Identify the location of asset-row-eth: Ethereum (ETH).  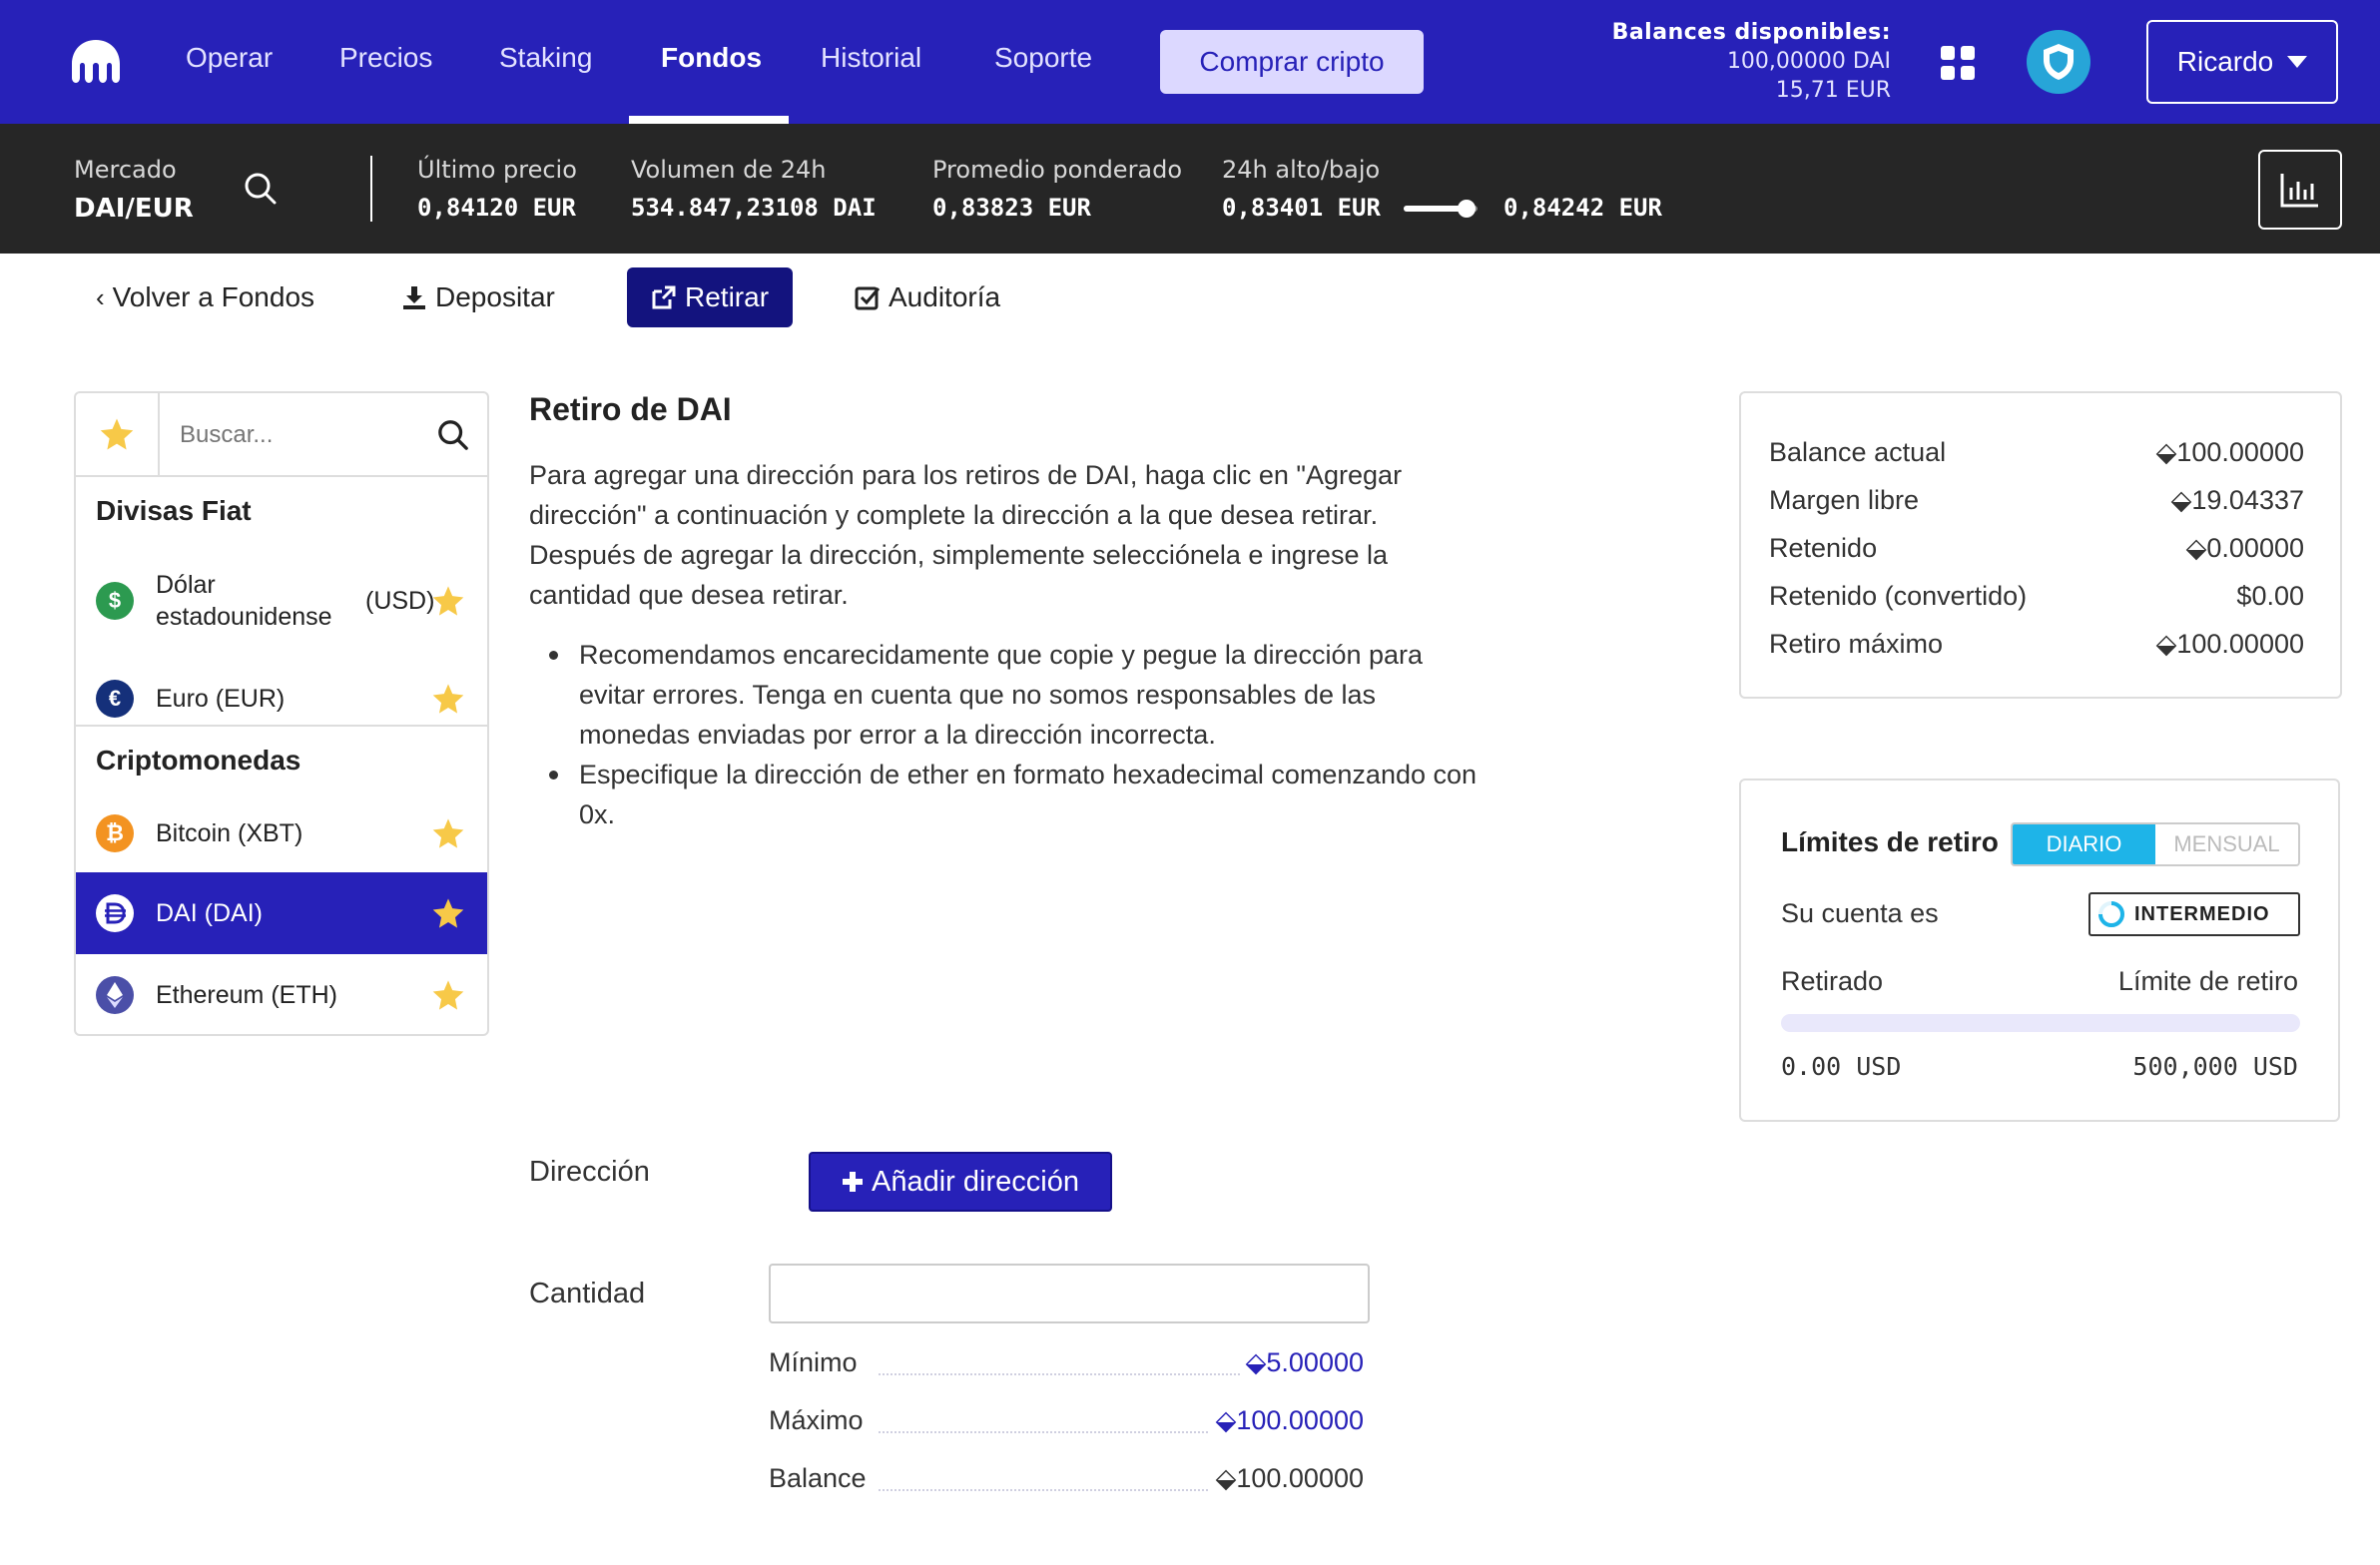
(281, 994).